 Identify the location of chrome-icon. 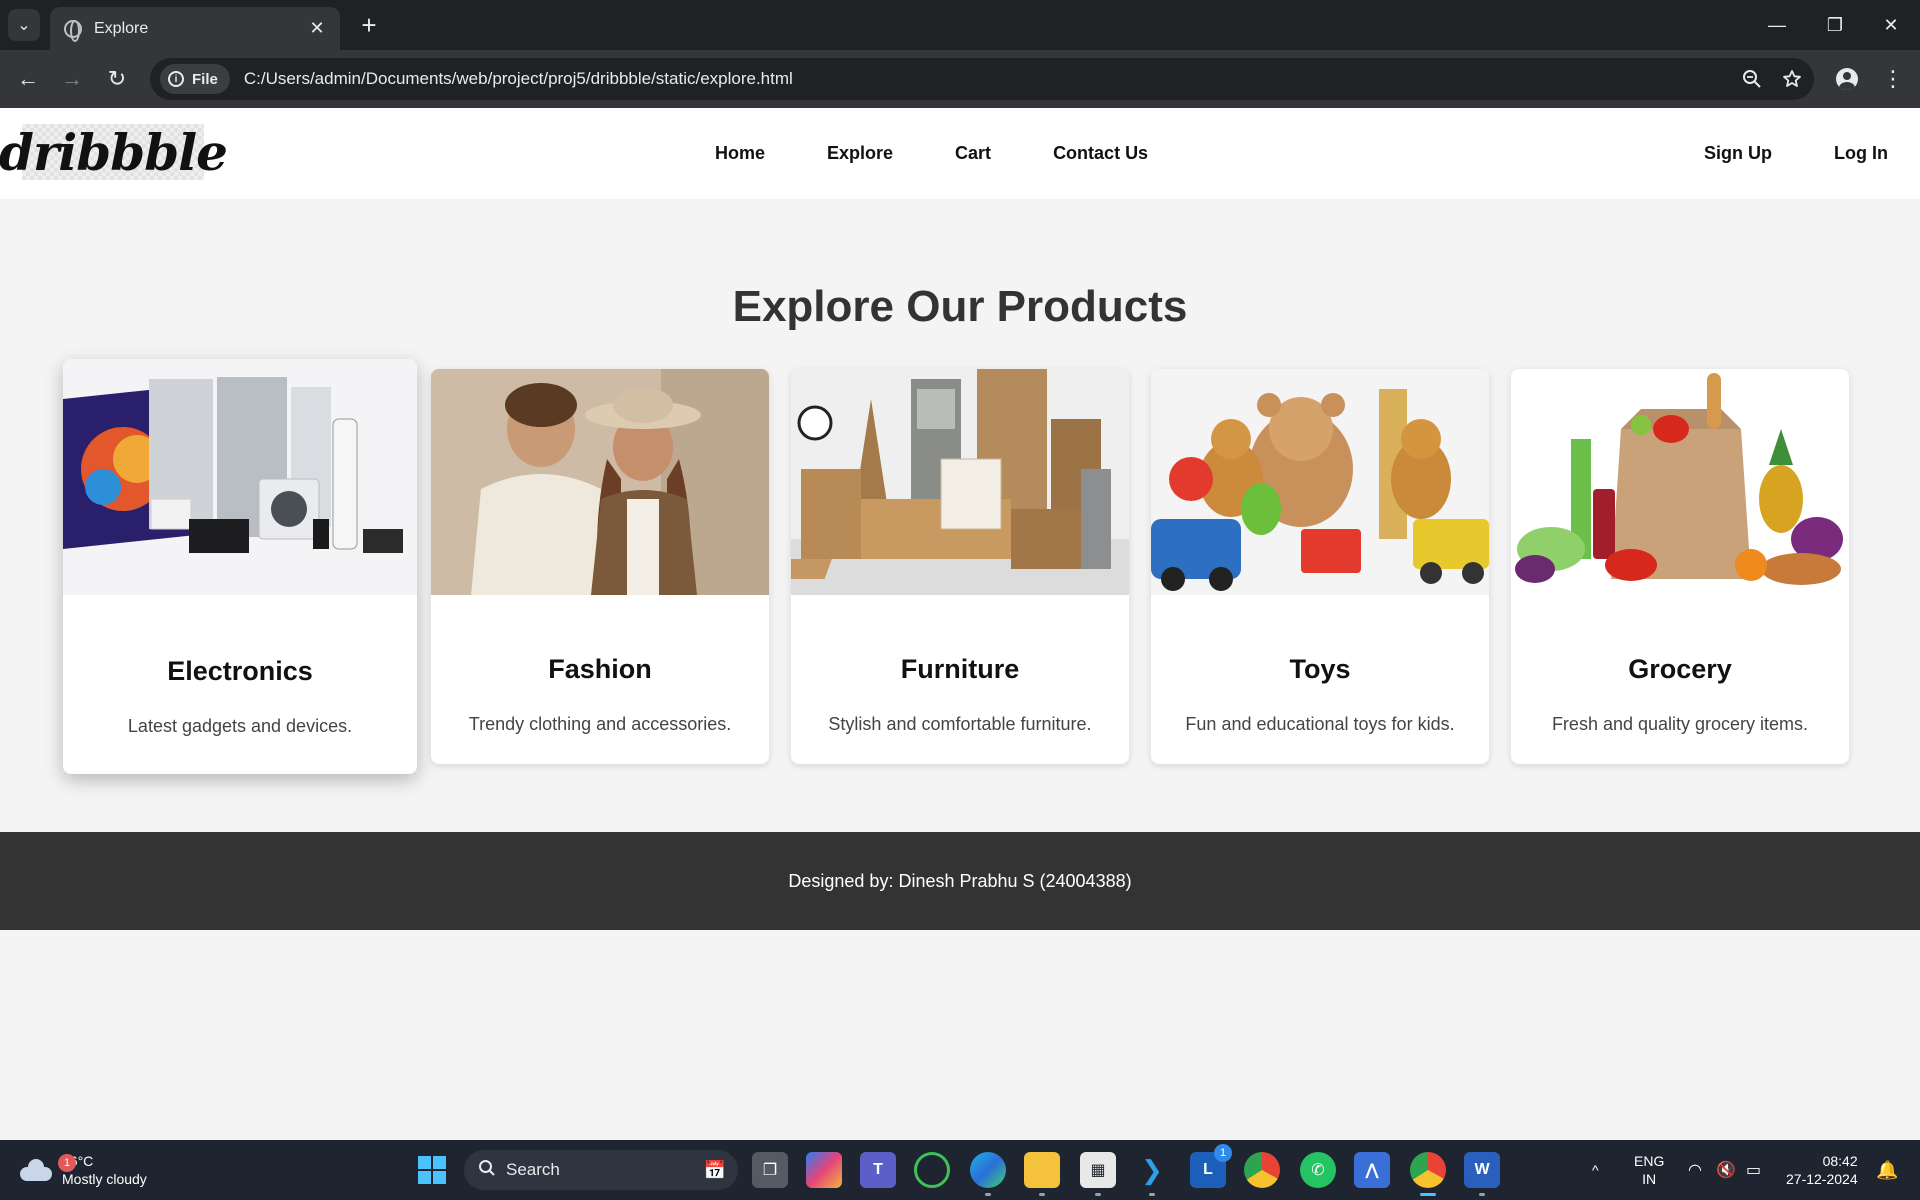
(1428, 1174).